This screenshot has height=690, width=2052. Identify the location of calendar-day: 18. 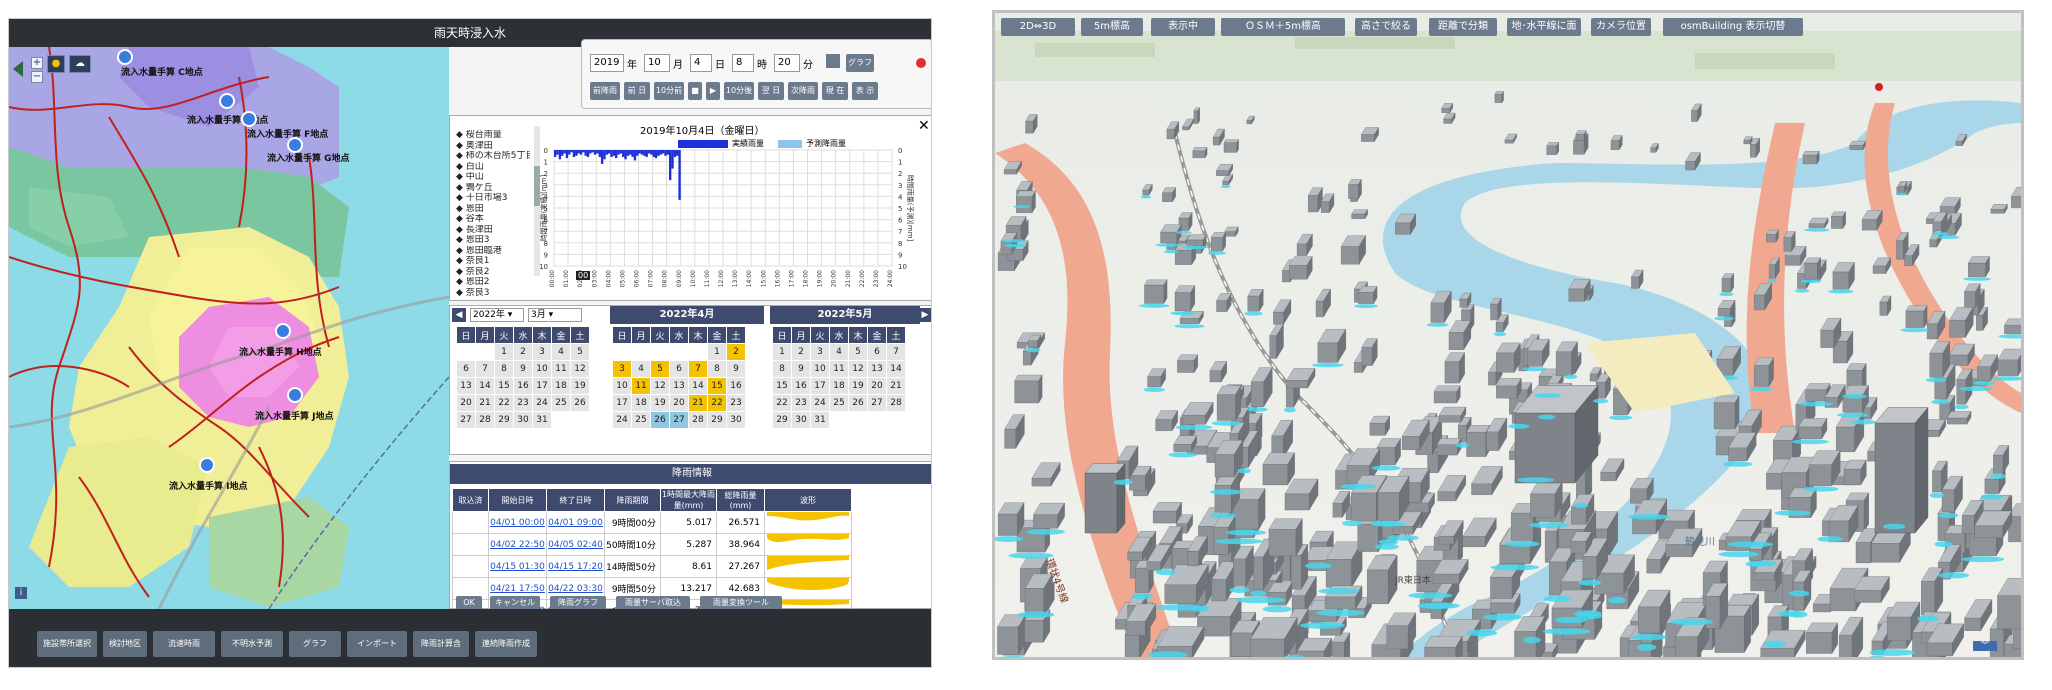
(839, 386).